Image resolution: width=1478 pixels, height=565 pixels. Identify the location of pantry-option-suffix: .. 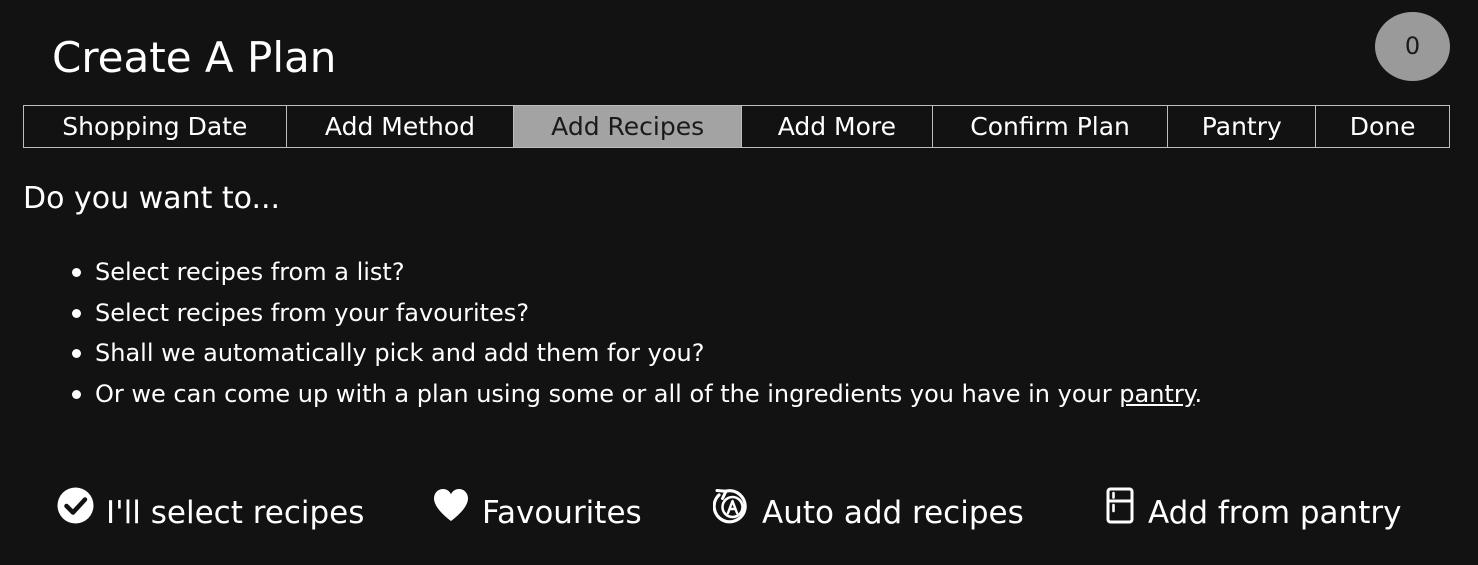
(1198, 393).